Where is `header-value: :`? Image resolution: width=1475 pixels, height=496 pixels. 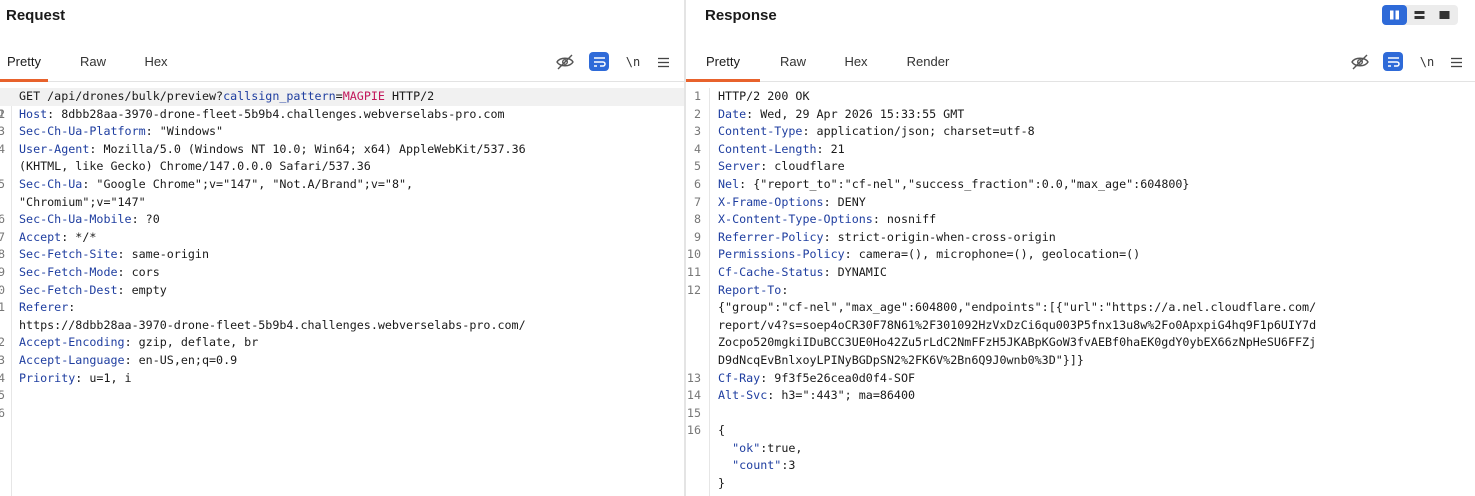 header-value: : is located at coordinates (72, 307).